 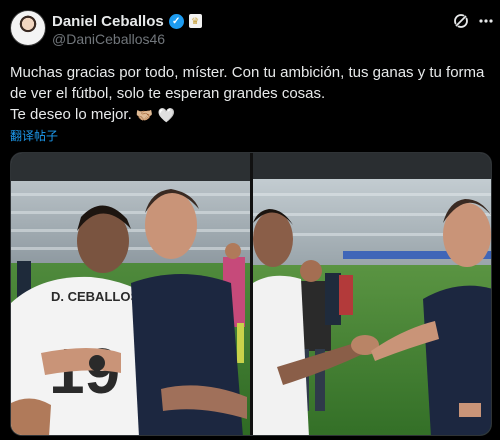 I want to click on tweet-header: Daniel Ceballos ✓ ♛ @DaniCeballos46, so click(x=250, y=28).